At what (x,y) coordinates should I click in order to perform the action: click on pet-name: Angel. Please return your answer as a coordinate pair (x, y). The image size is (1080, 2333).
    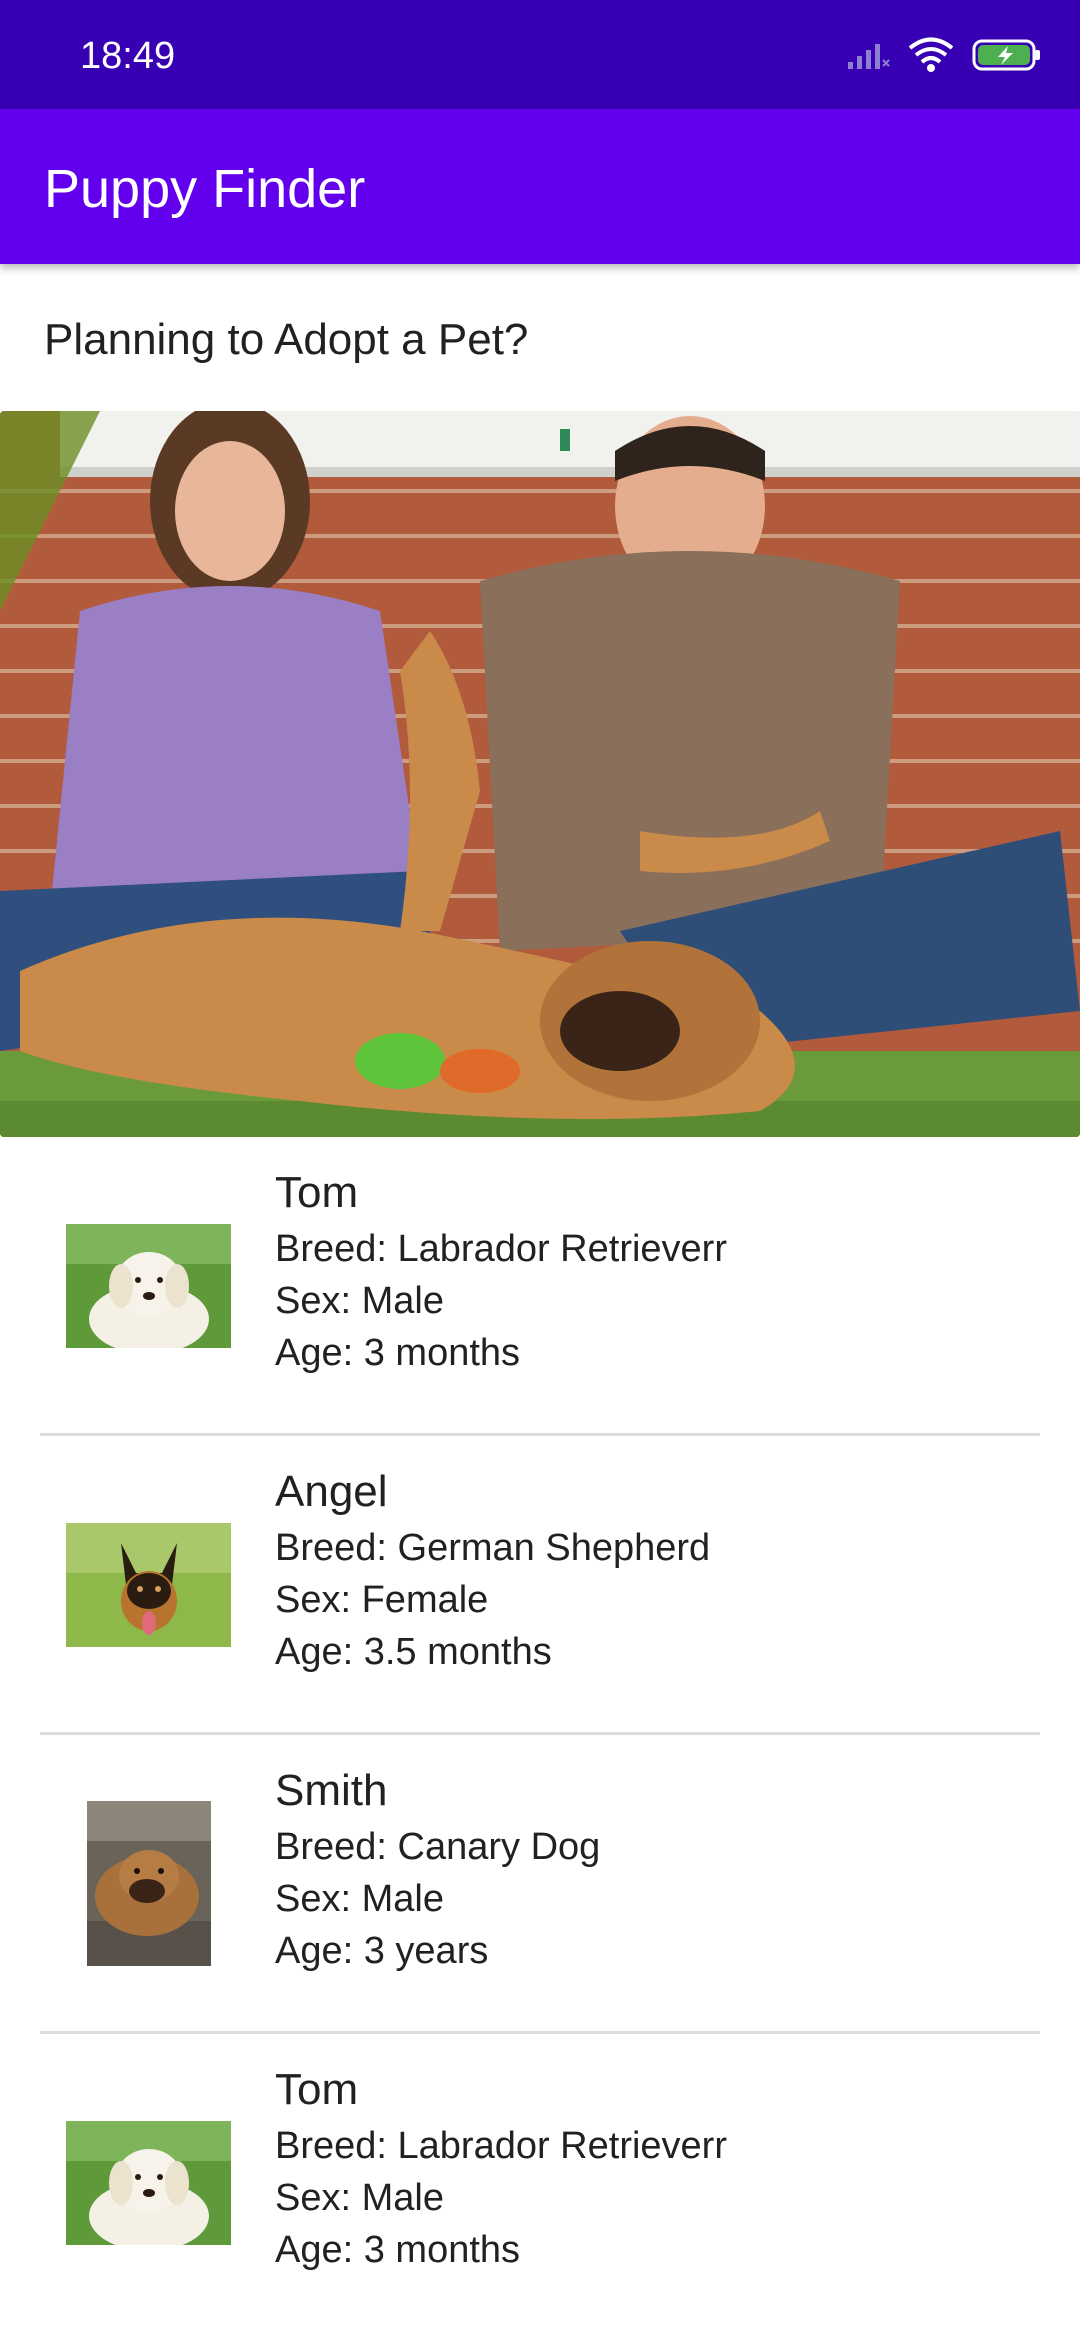
    Looking at the image, I should click on (331, 1491).